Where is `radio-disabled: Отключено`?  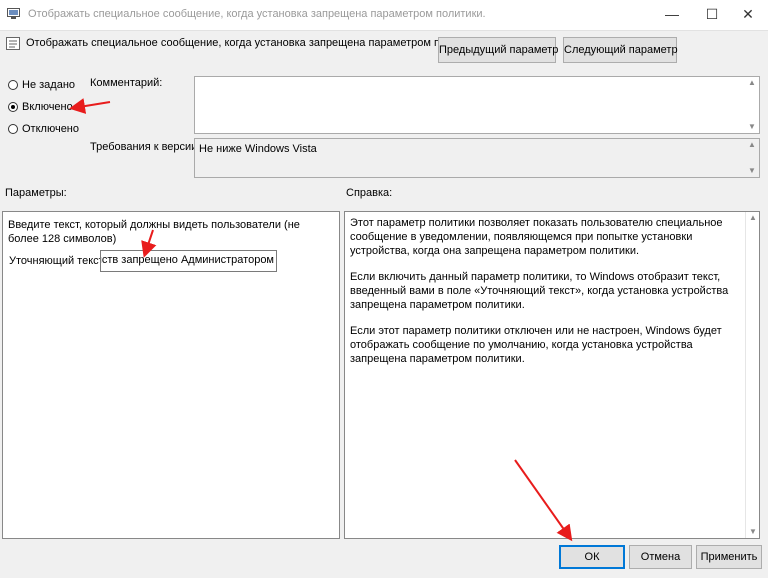
radio-disabled: Отключено is located at coordinates (43, 130).